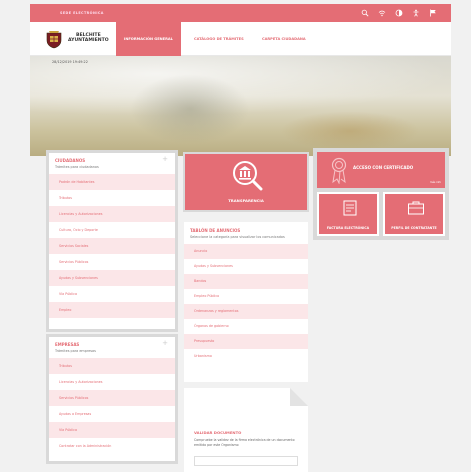 The width and height of the screenshot is (471, 472). What do you see at coordinates (365, 13) in the screenshot?
I see `search-icon` at bounding box center [365, 13].